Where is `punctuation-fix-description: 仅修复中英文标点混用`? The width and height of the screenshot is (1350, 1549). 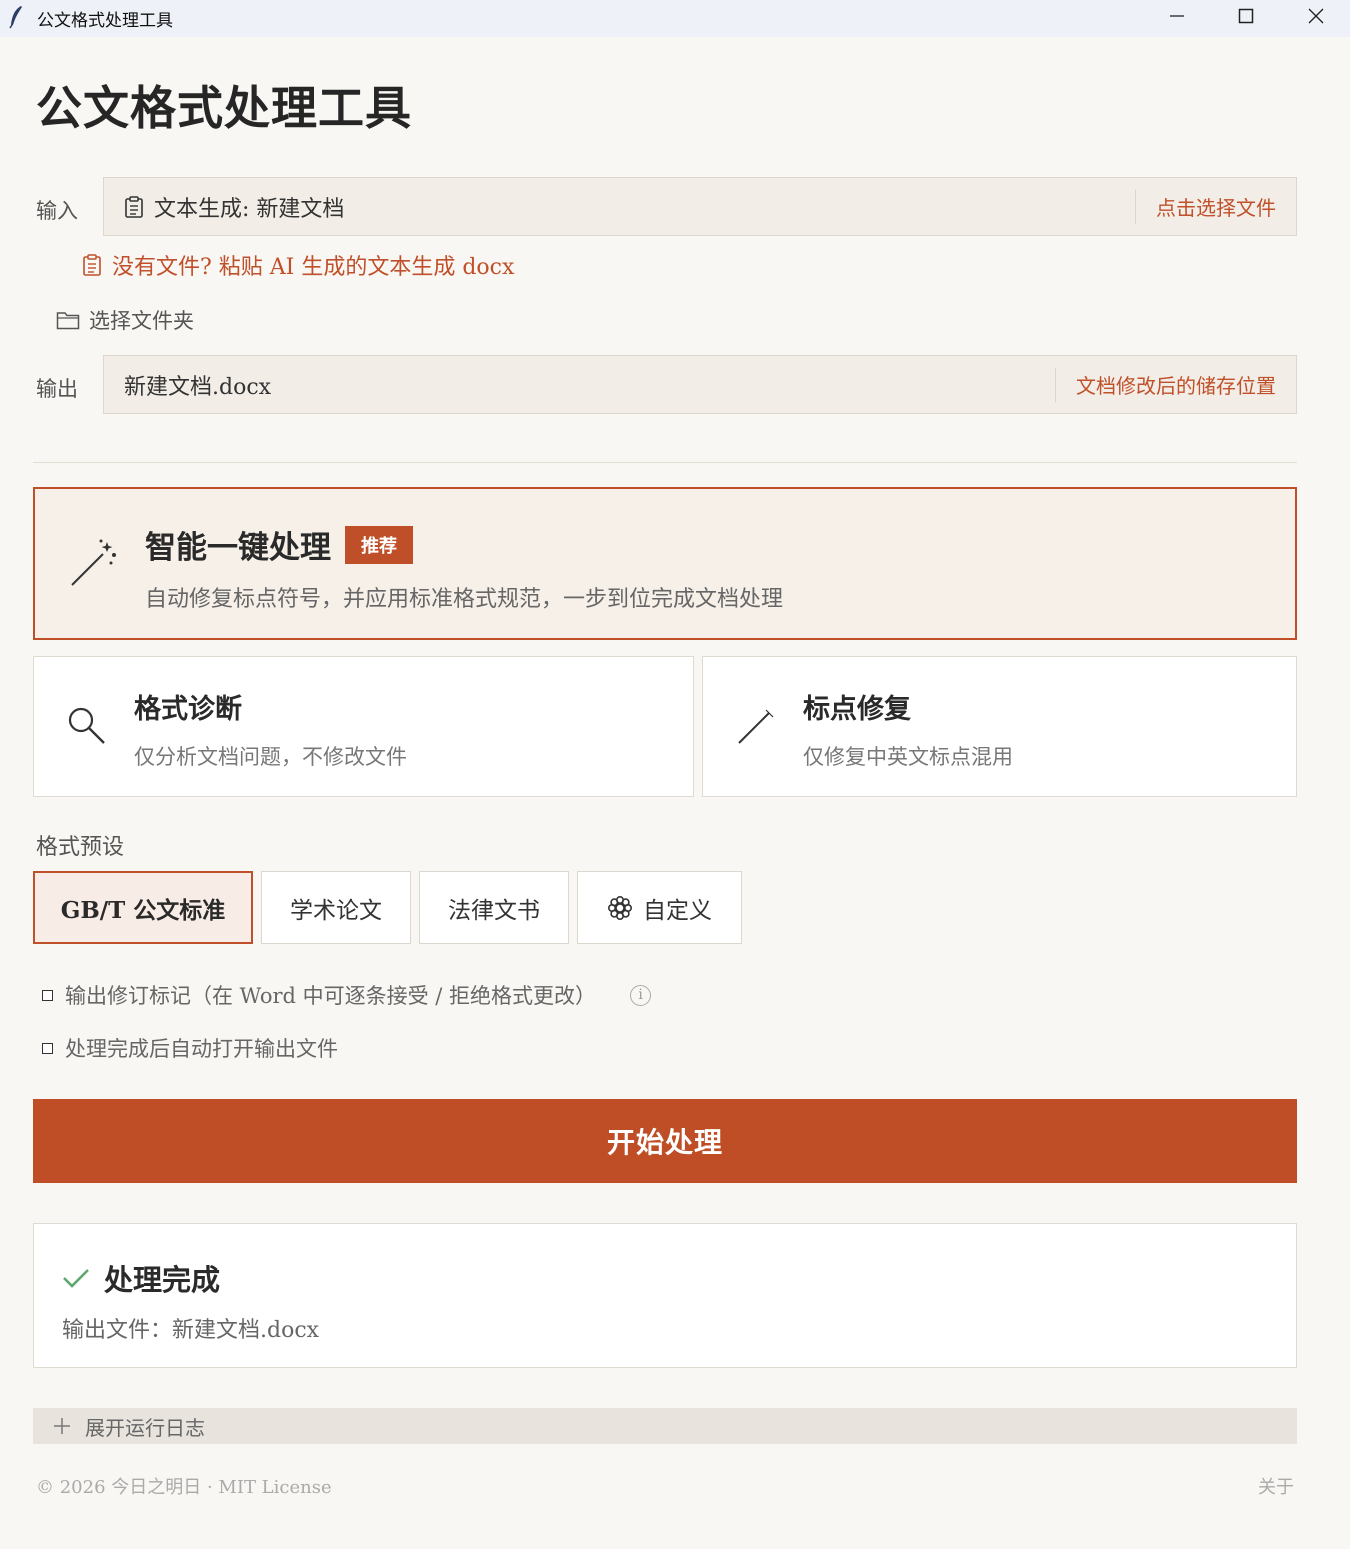 punctuation-fix-description: 仅修复中英文标点混用 is located at coordinates (908, 757).